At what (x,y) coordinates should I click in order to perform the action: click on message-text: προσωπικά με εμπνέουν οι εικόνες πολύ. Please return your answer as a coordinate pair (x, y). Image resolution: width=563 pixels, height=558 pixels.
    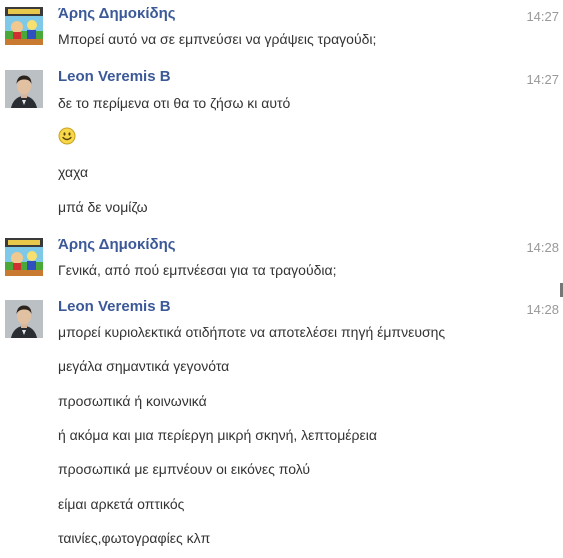
    Looking at the image, I should click on (184, 469).